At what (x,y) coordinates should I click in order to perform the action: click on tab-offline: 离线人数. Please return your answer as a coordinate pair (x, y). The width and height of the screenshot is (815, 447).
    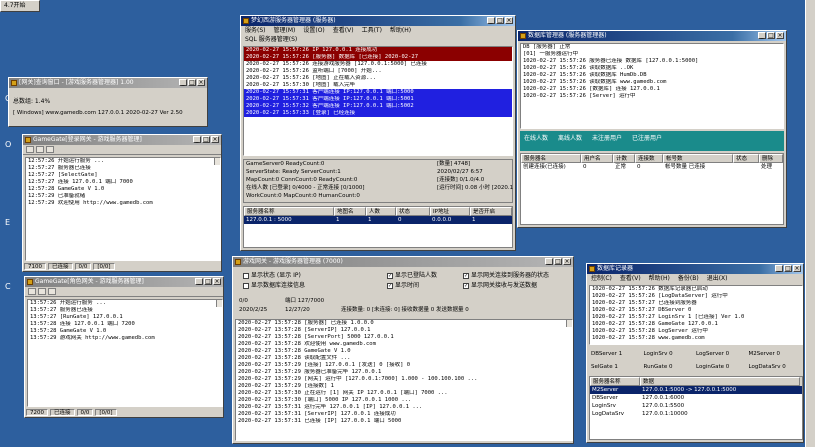
    Looking at the image, I should click on (570, 141).